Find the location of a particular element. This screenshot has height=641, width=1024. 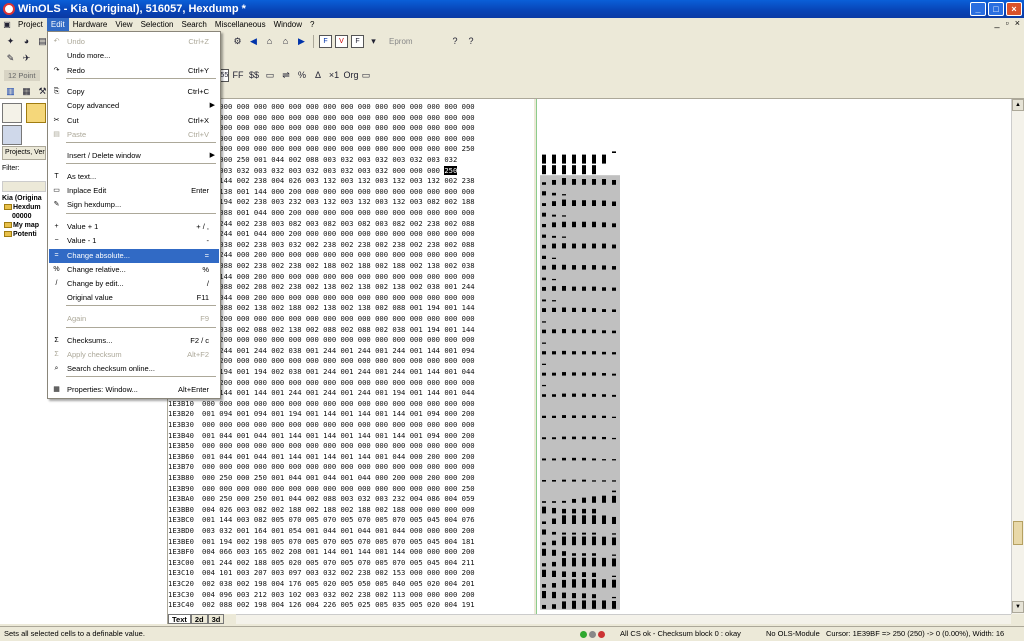

compare-icon: ⚙ is located at coordinates (237, 41).